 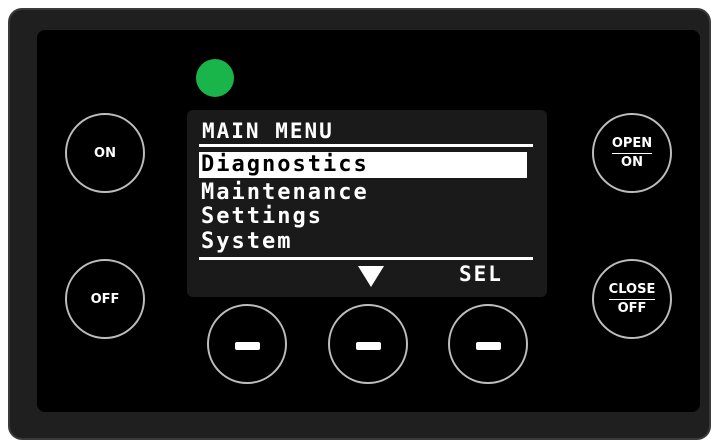 What do you see at coordinates (366, 258) in the screenshot?
I see `softkey-divider` at bounding box center [366, 258].